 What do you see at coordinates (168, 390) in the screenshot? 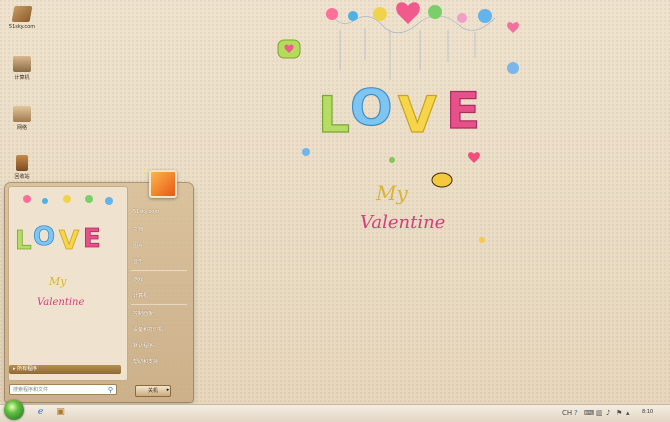
I see `shutdown-options-icon: ▸` at bounding box center [168, 390].